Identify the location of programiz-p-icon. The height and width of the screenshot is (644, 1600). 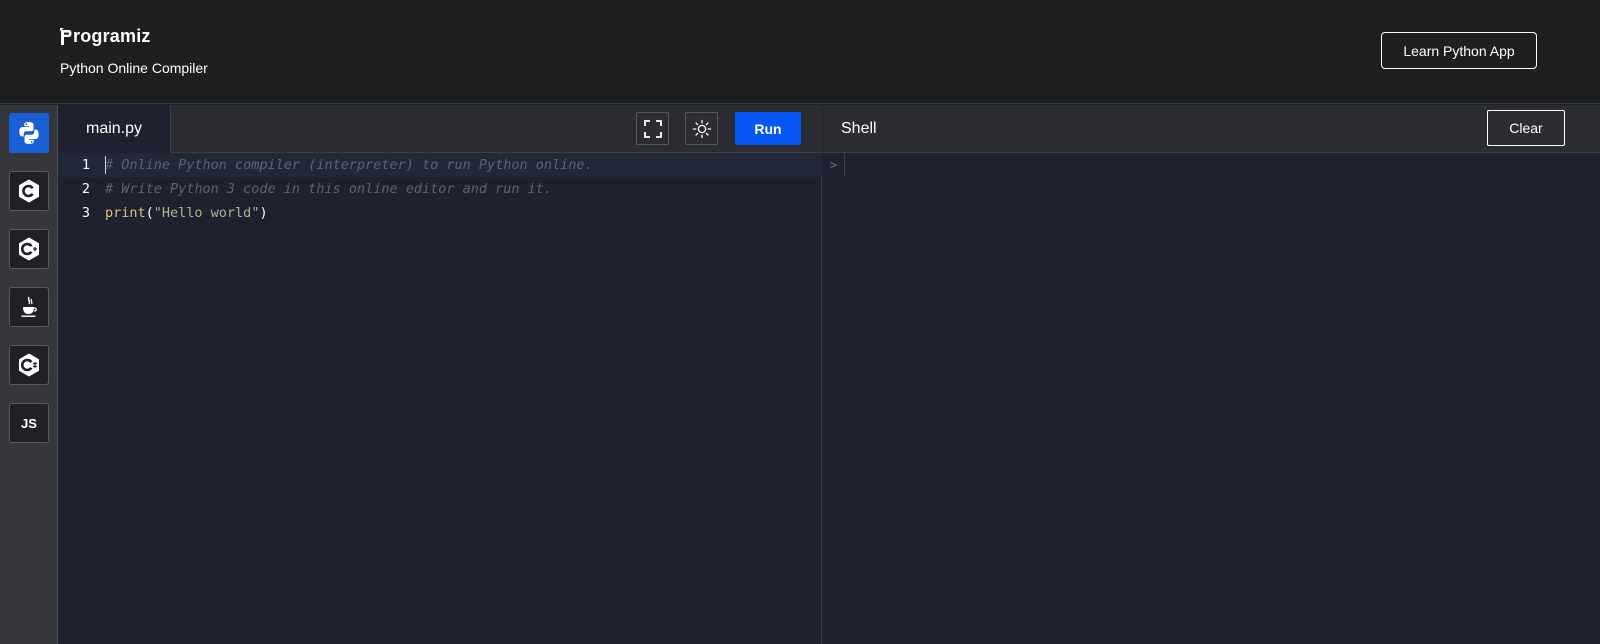
(66, 36).